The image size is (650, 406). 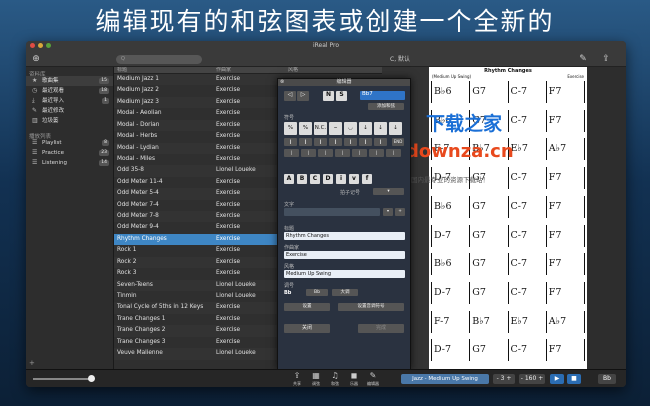 I want to click on title-field: Rhythm Changes, so click(x=344, y=236).